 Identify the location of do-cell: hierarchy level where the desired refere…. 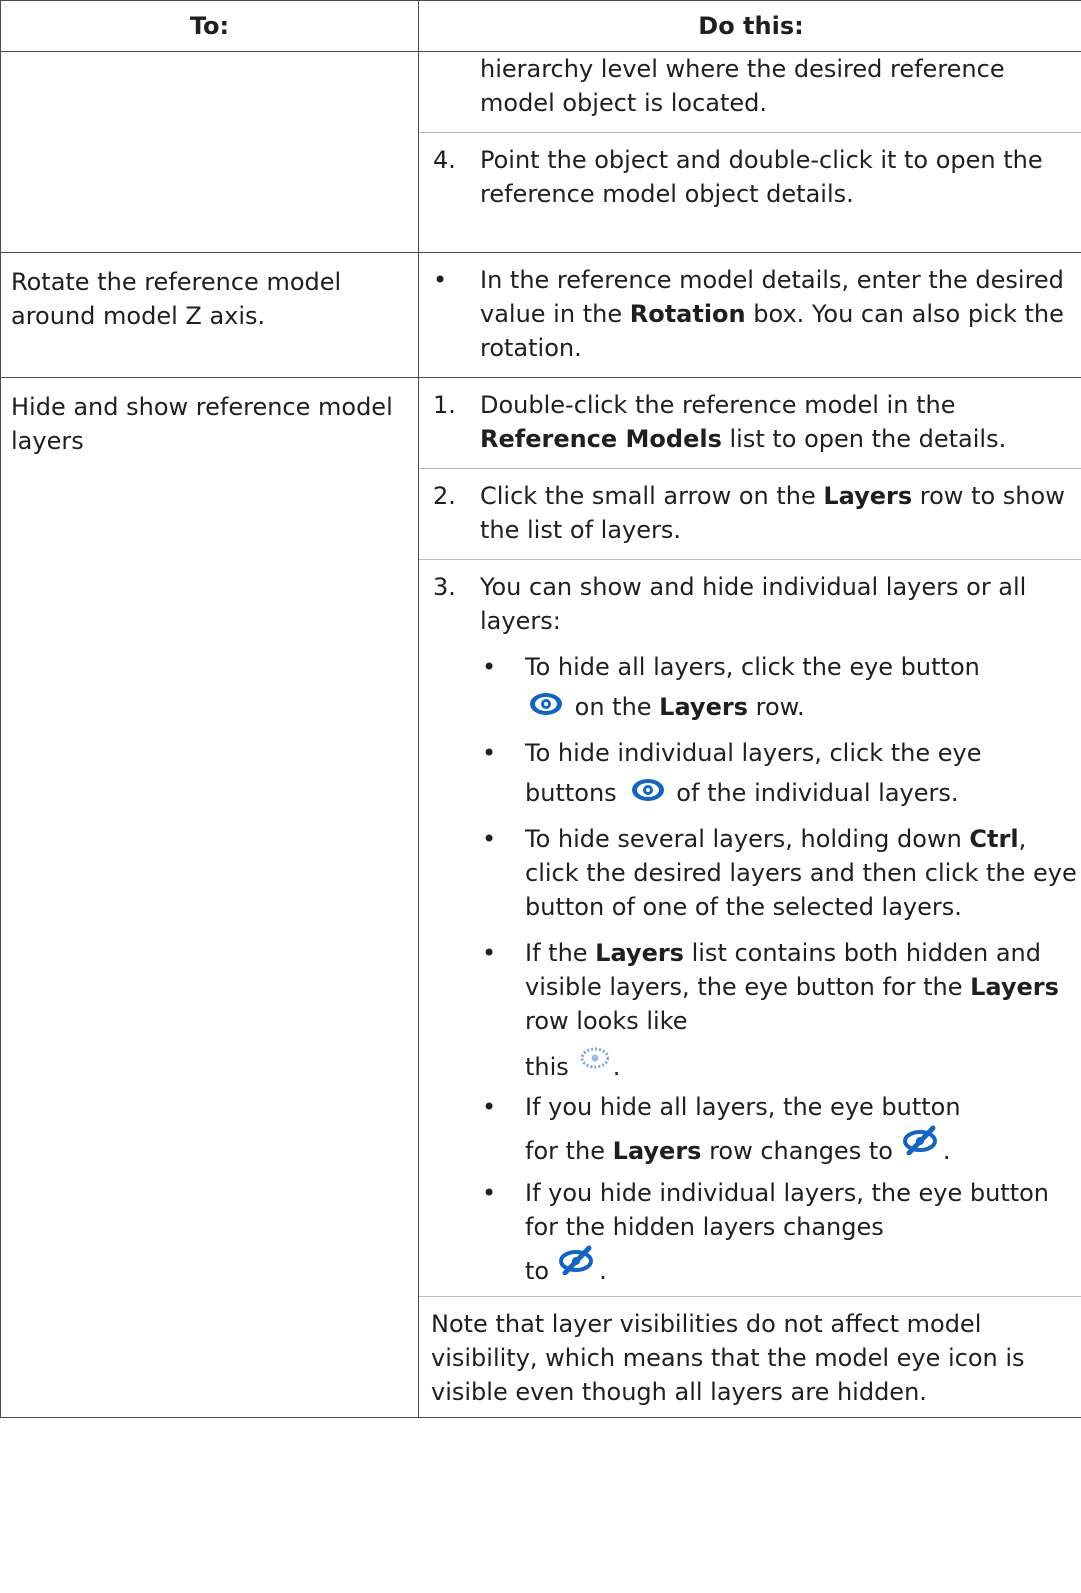
(749, 152).